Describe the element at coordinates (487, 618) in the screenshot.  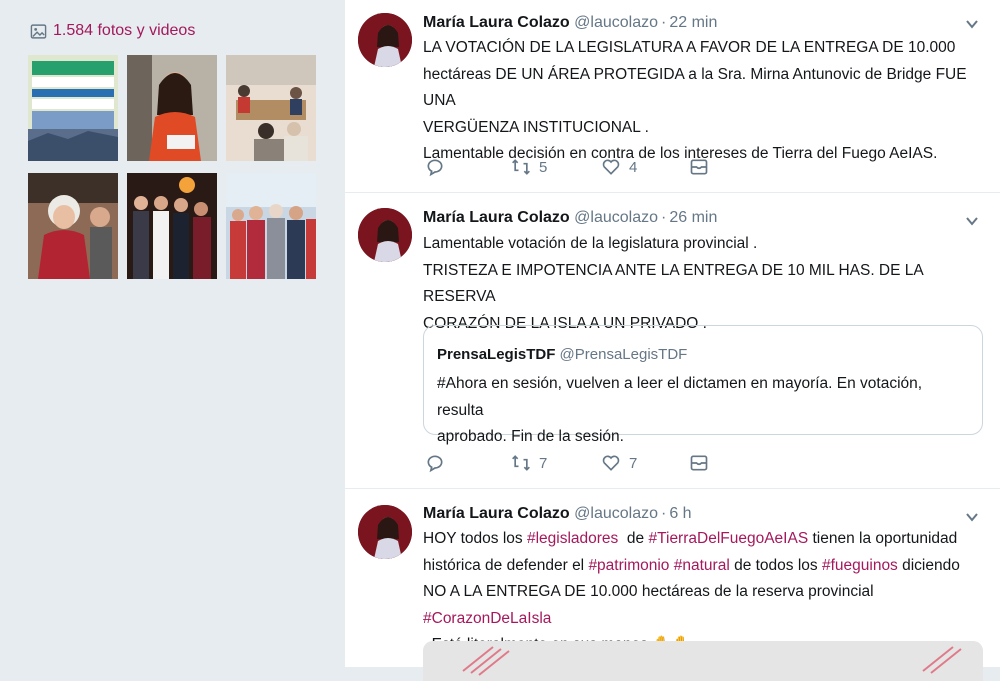
I see `hashtag-link: #CorazonDeLaIsla` at that location.